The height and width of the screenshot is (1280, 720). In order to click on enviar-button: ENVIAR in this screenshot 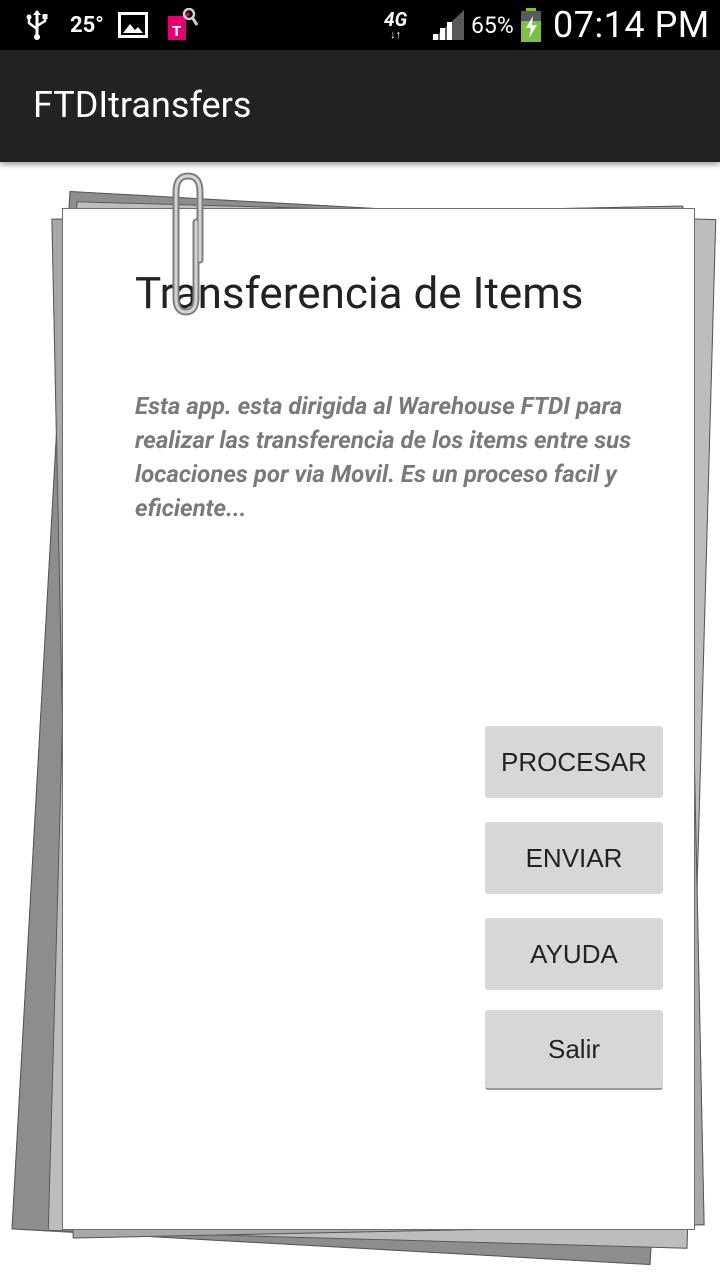, I will do `click(574, 858)`.